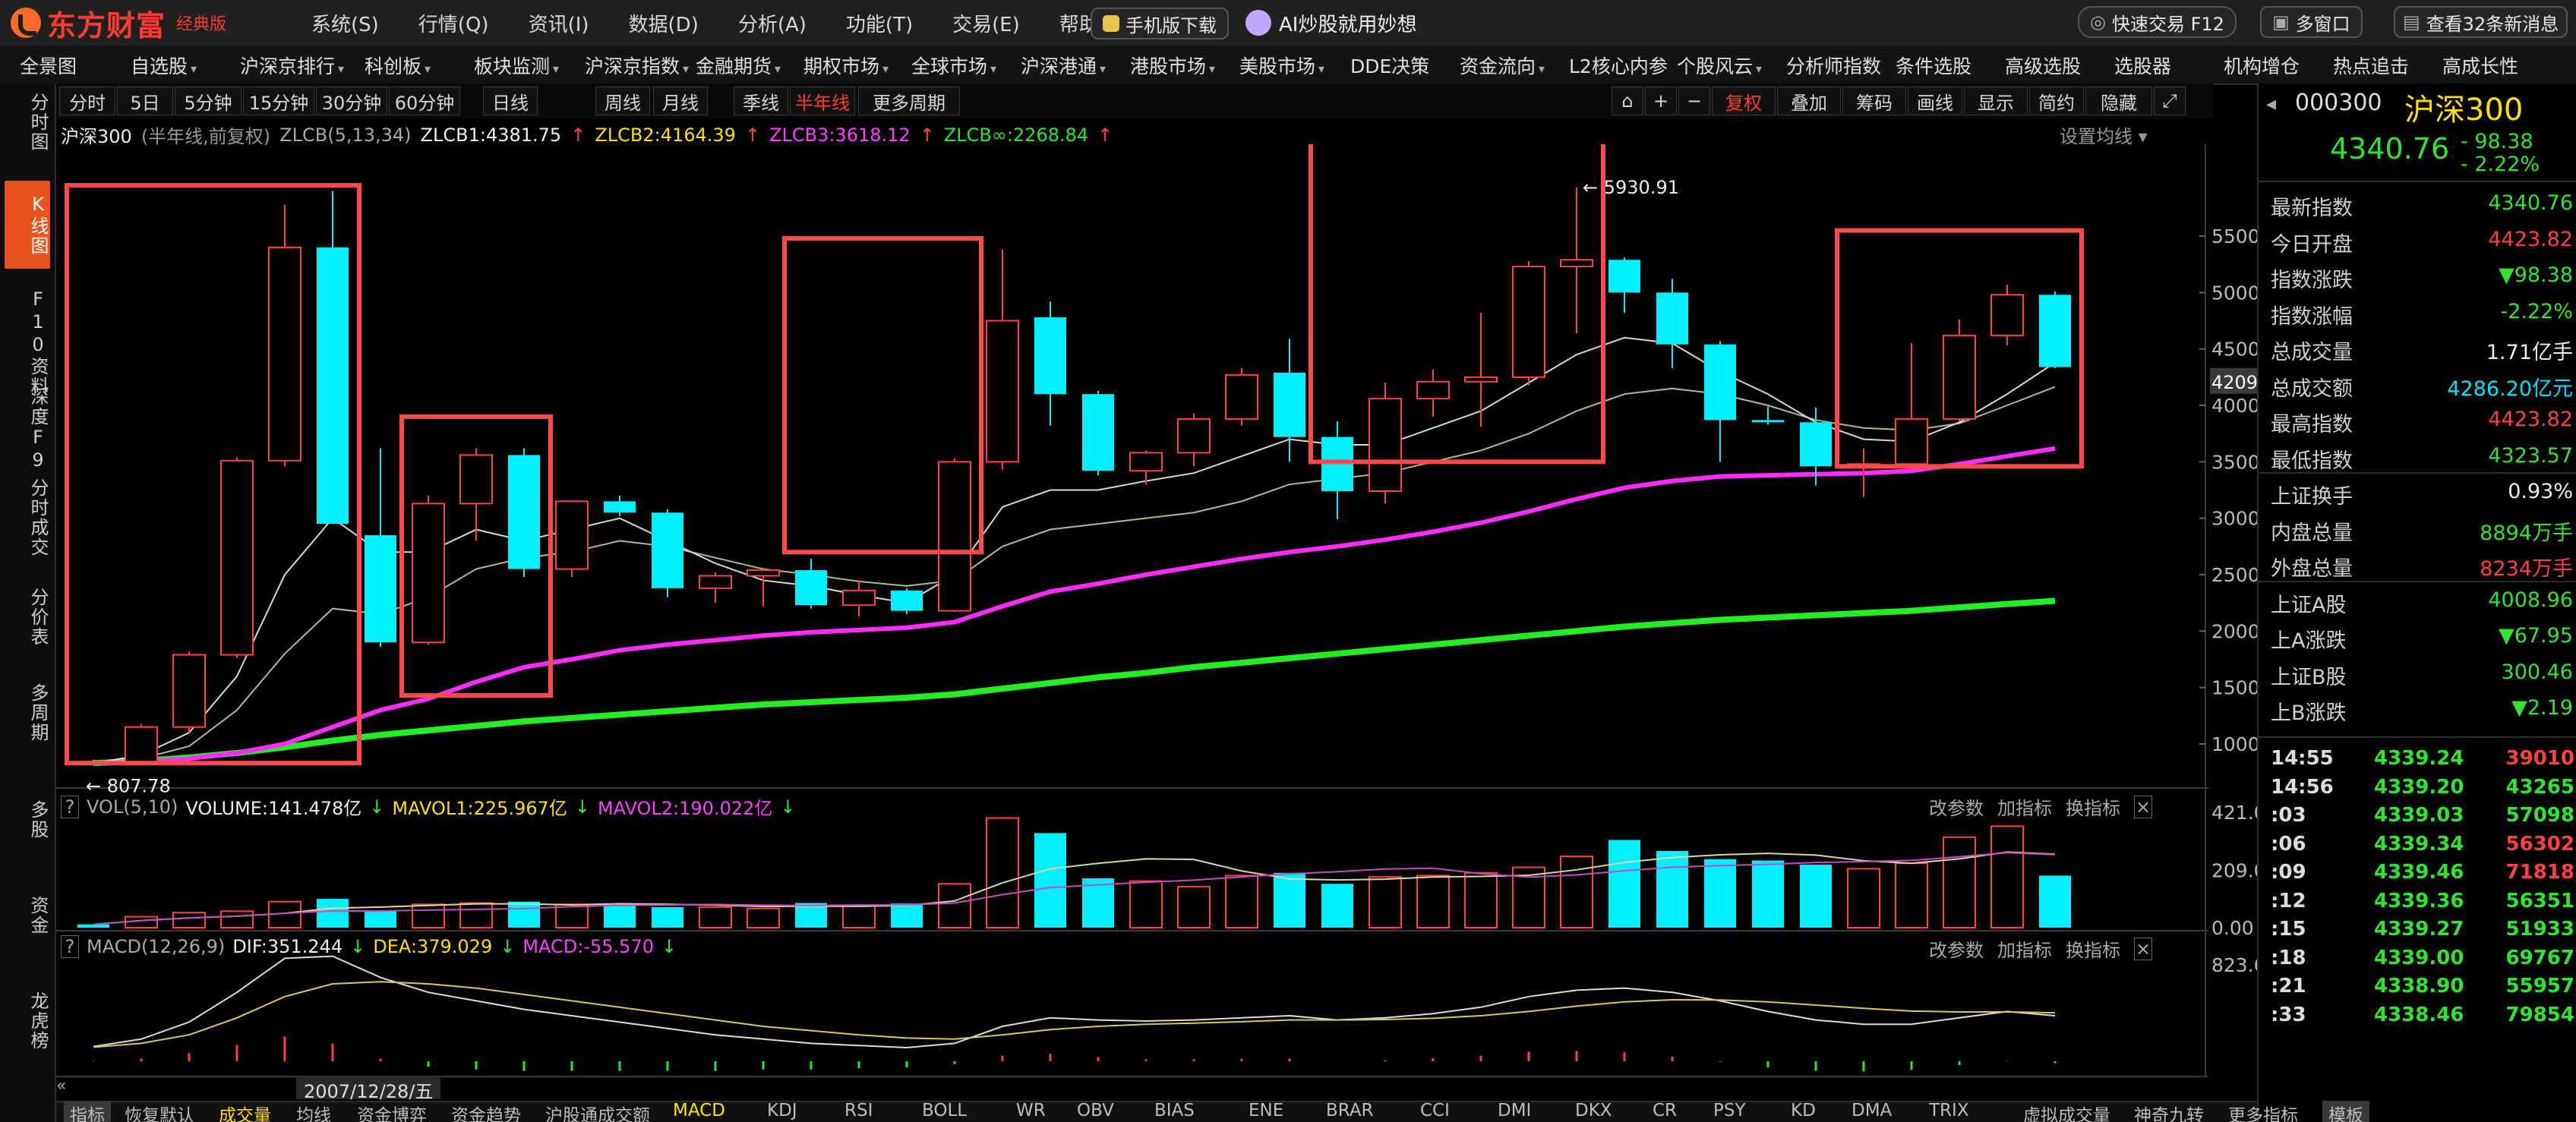 The width and height of the screenshot is (2576, 1122). What do you see at coordinates (1935, 101) in the screenshot?
I see `draw-button: 画线` at bounding box center [1935, 101].